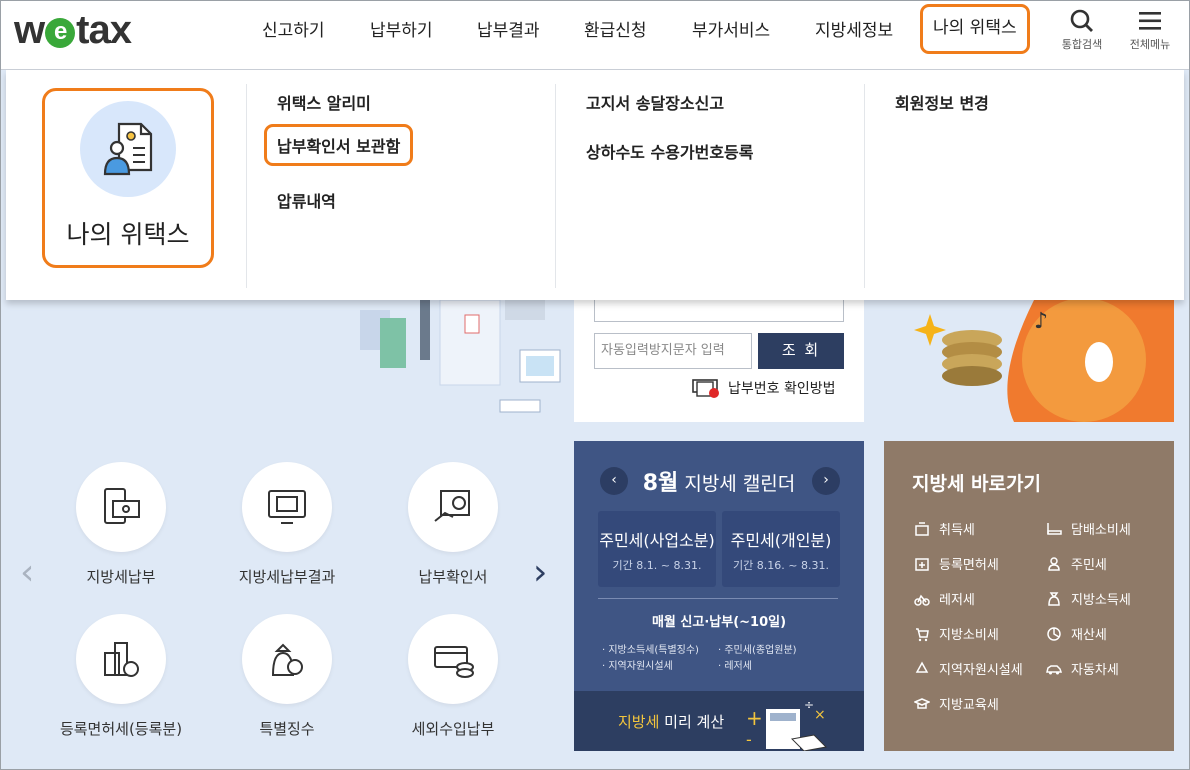 This screenshot has height=770, width=1190. I want to click on service-label: 등록면허세(등록분), so click(121, 729).